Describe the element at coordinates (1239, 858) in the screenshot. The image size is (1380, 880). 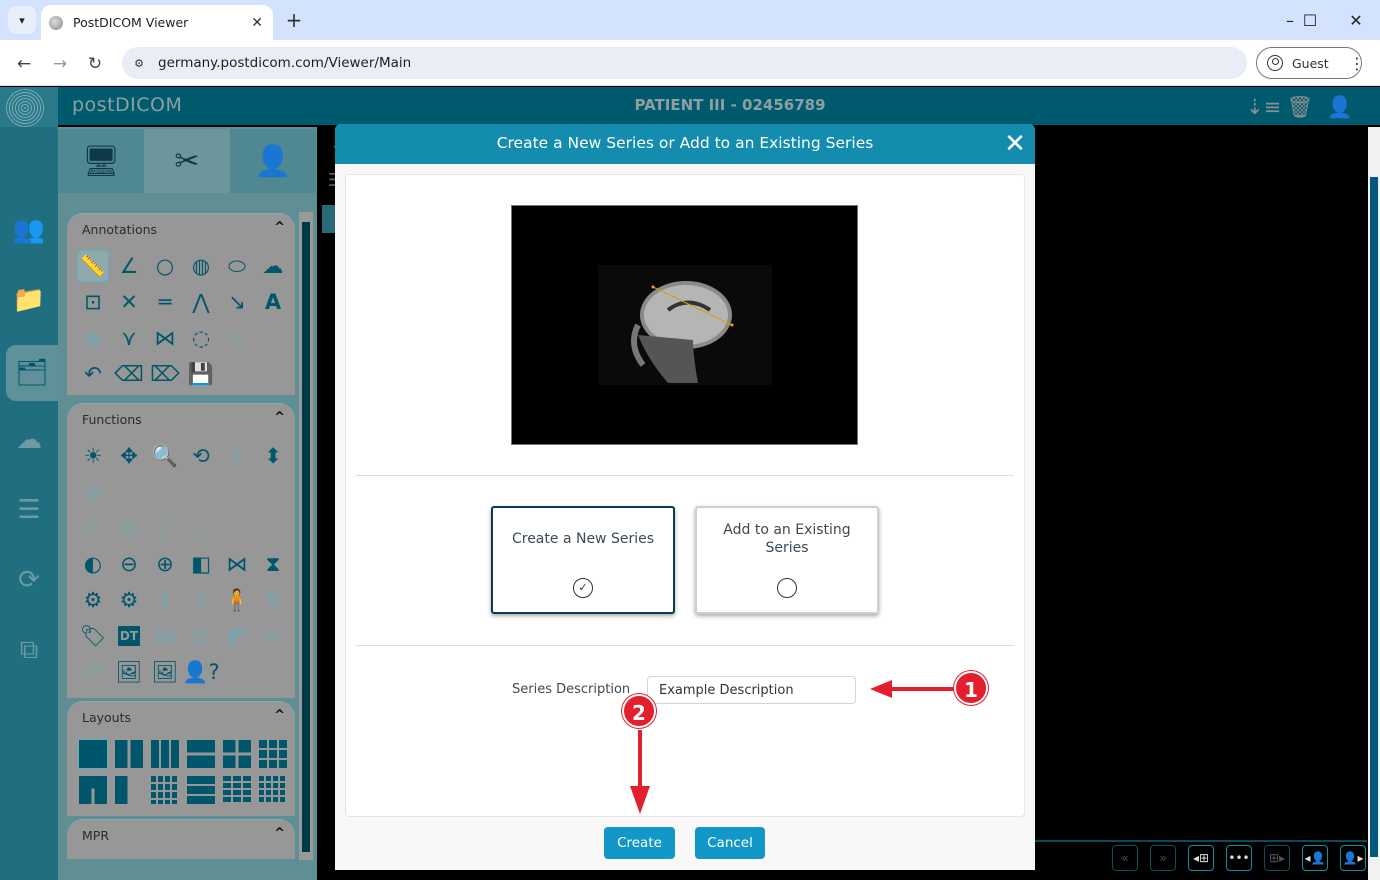
I see `more-button: •••` at that location.